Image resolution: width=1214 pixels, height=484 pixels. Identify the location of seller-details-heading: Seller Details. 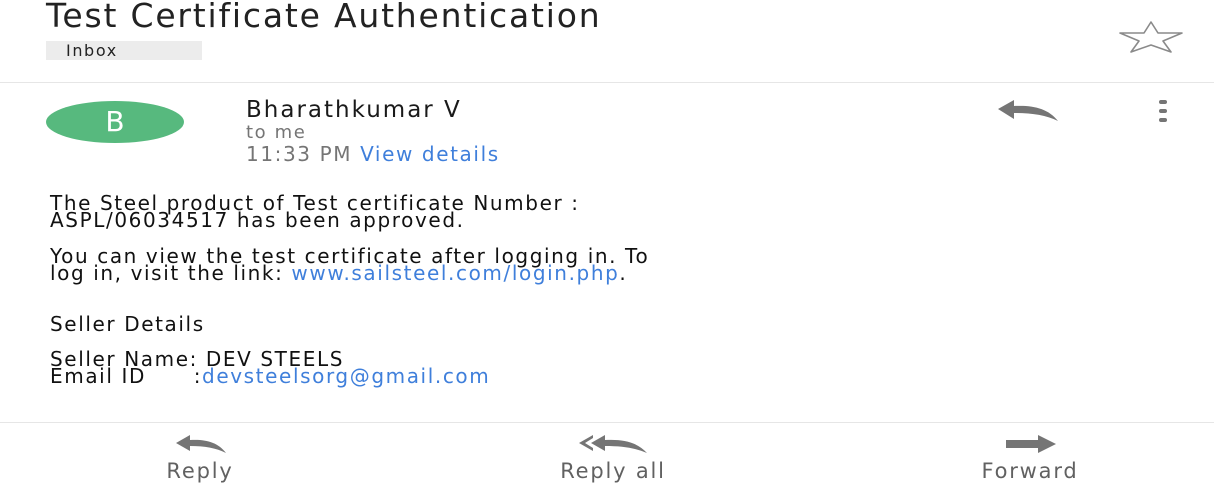
(127, 324).